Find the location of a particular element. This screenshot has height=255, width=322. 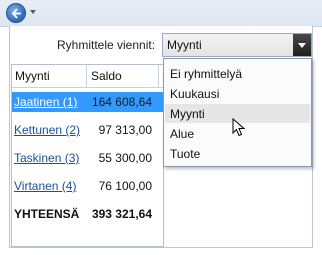

table-row: Virtanen (4) 76 100,00 is located at coordinates (87, 186).